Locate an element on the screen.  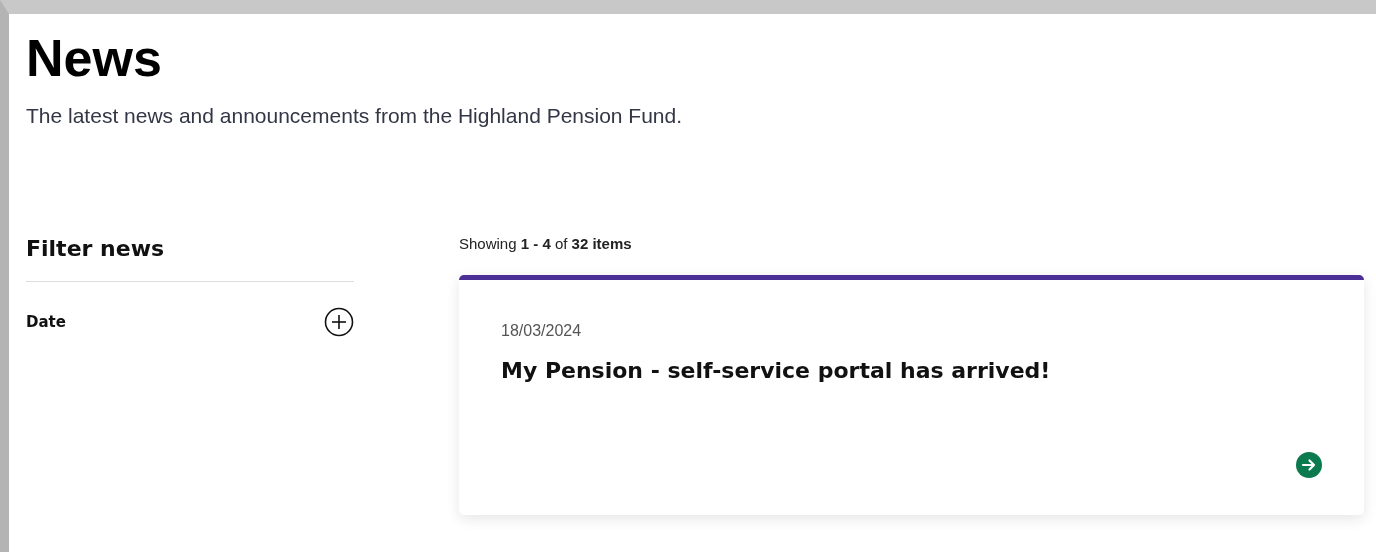
page-title: News is located at coordinates (94, 58).